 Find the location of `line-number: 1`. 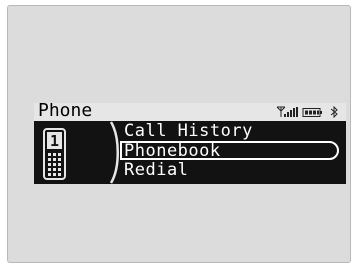

line-number: 1 is located at coordinates (54, 141).